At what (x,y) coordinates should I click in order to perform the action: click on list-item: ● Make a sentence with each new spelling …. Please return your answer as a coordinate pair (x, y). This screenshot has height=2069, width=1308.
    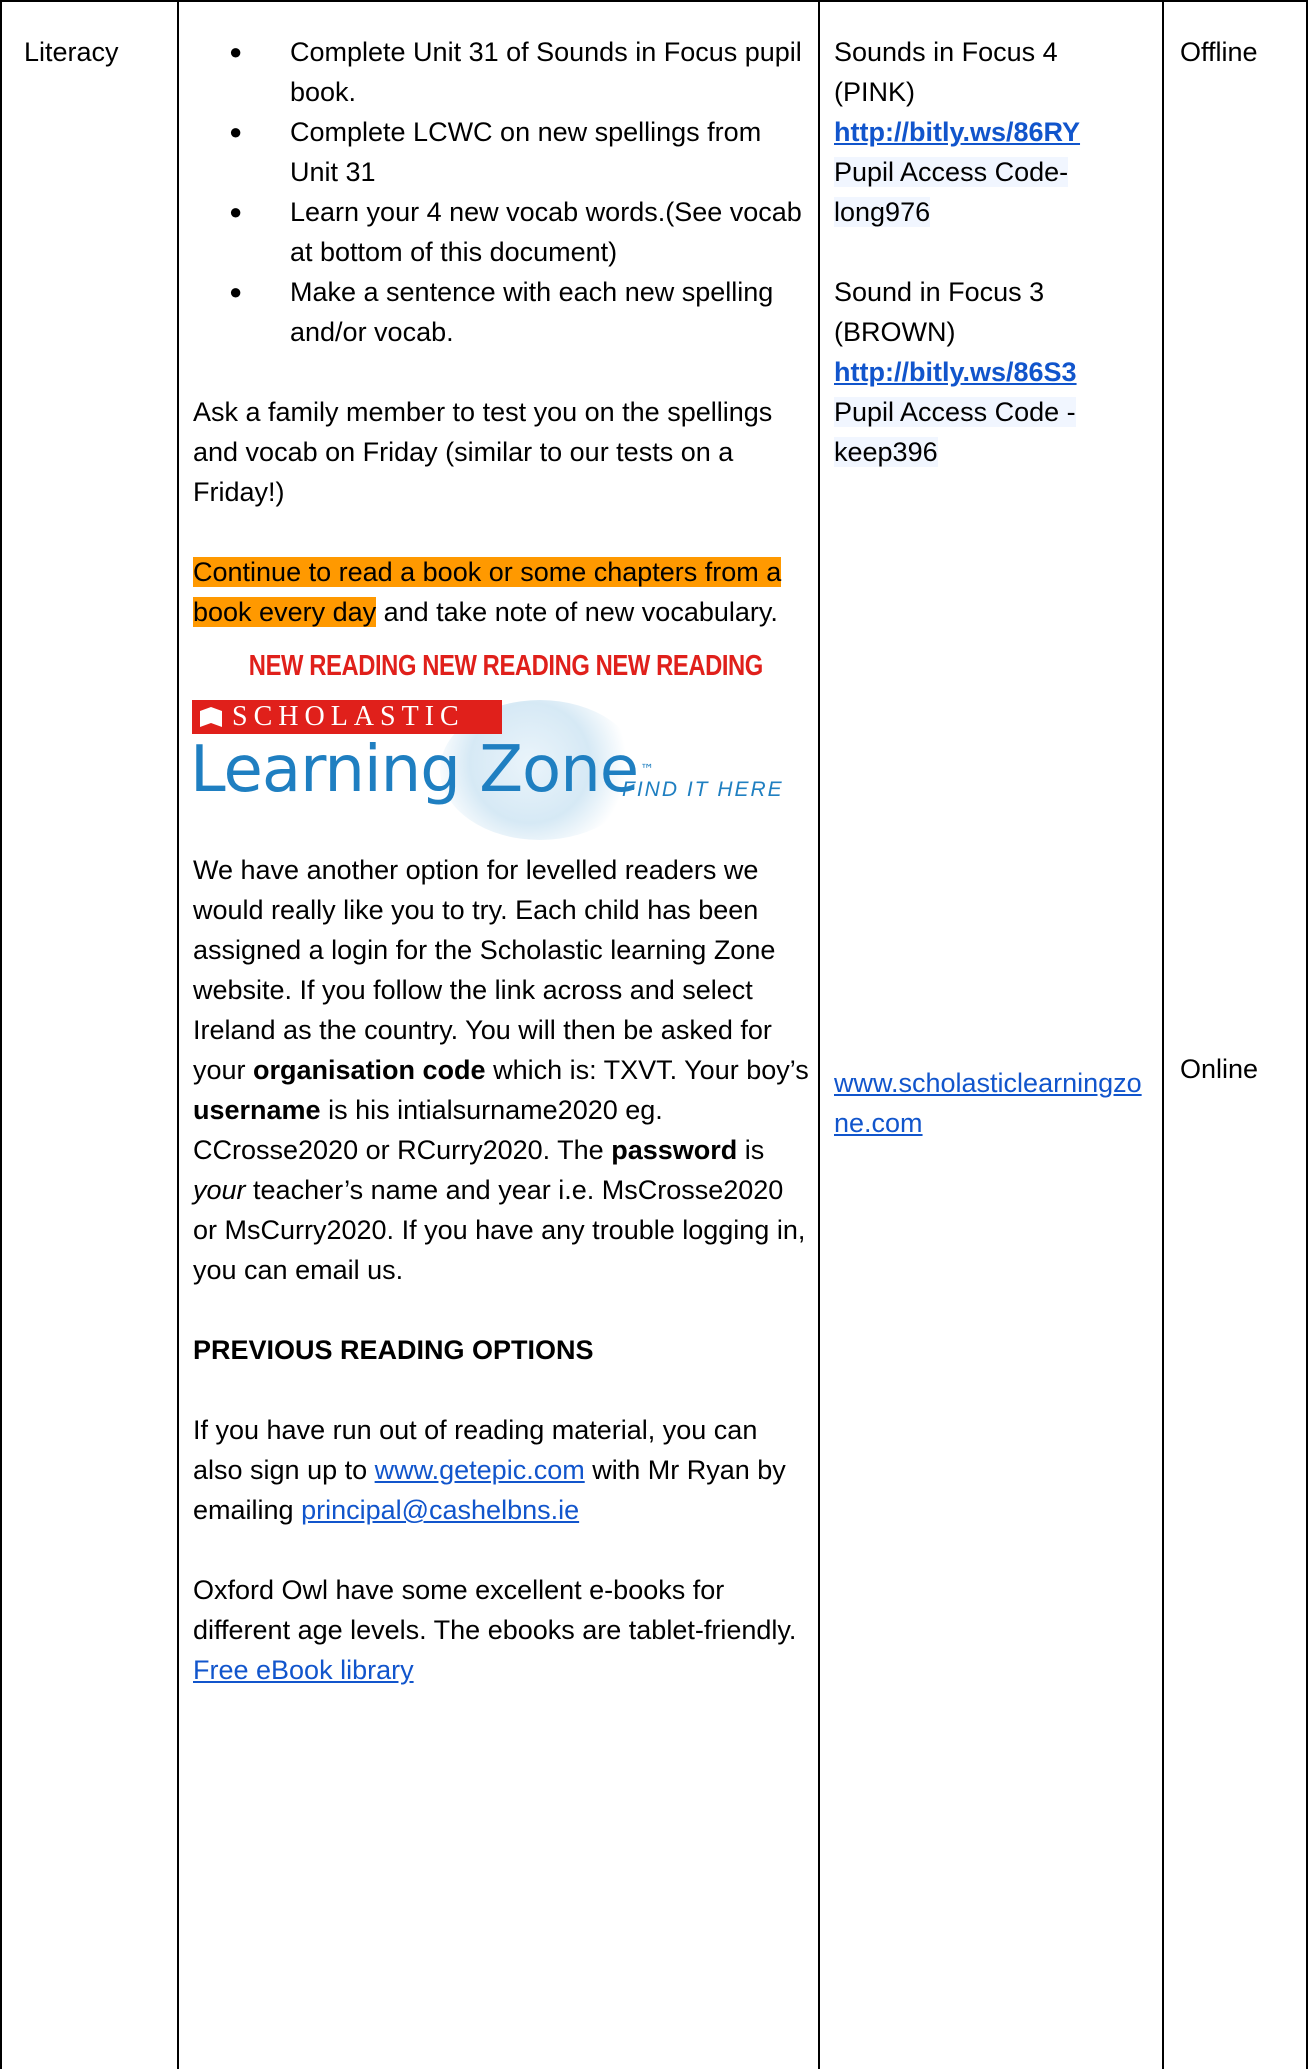
    Looking at the image, I should click on (503, 312).